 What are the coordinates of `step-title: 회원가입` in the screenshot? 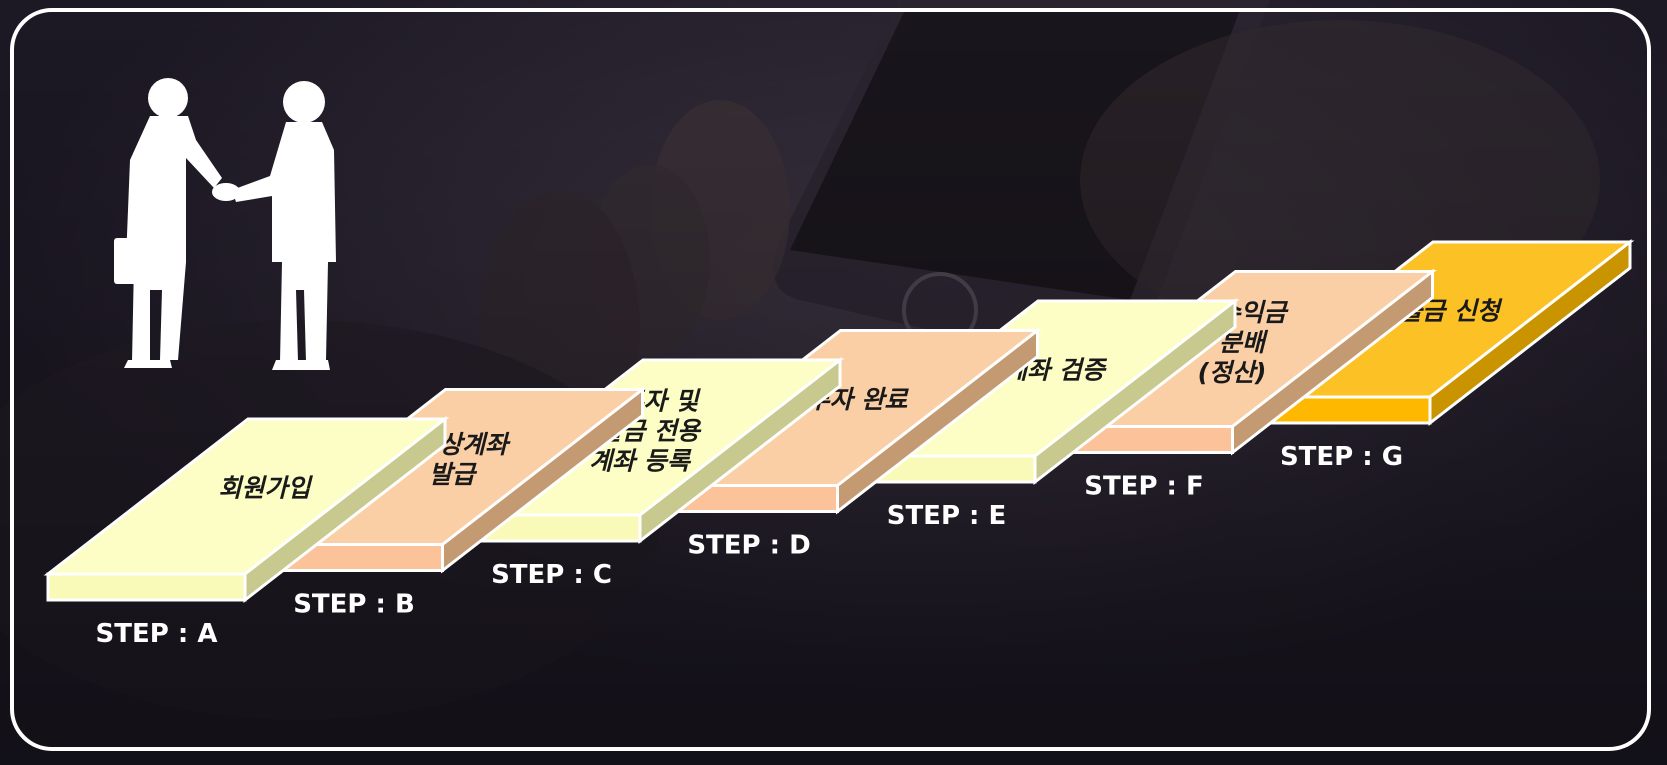 It's located at (265, 488).